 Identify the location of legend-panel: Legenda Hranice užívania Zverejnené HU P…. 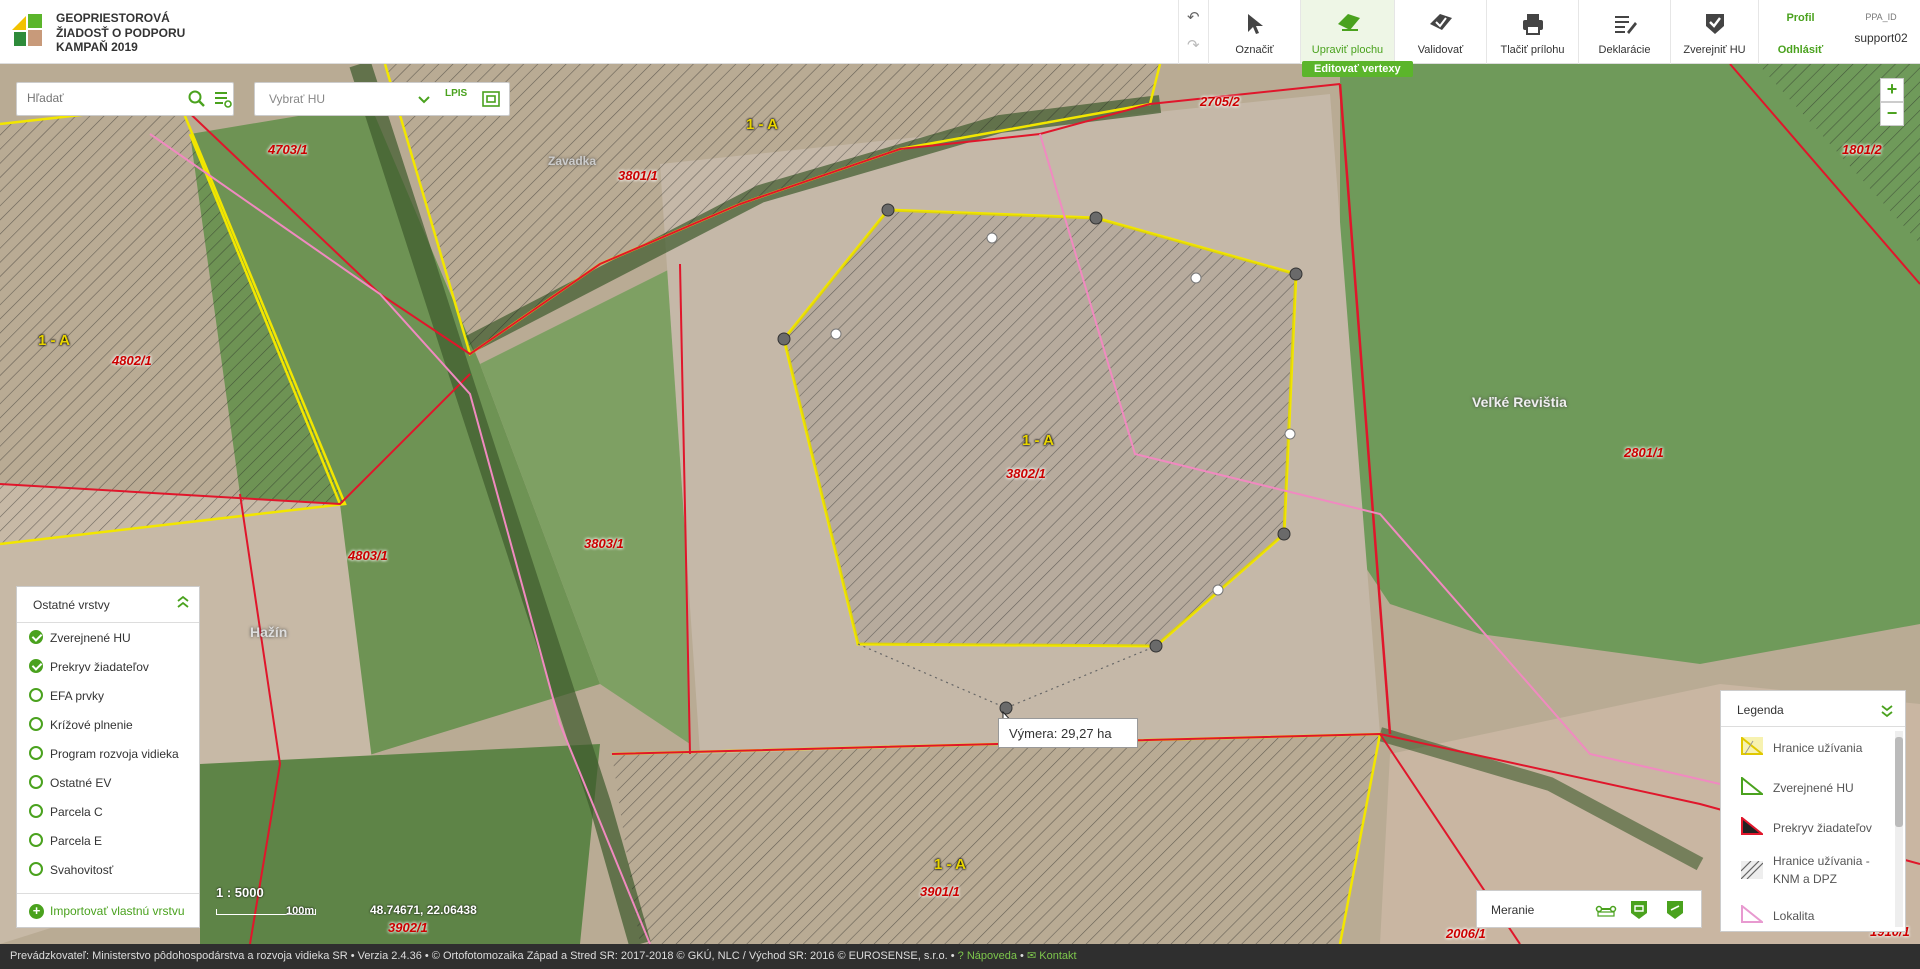
(1813, 811).